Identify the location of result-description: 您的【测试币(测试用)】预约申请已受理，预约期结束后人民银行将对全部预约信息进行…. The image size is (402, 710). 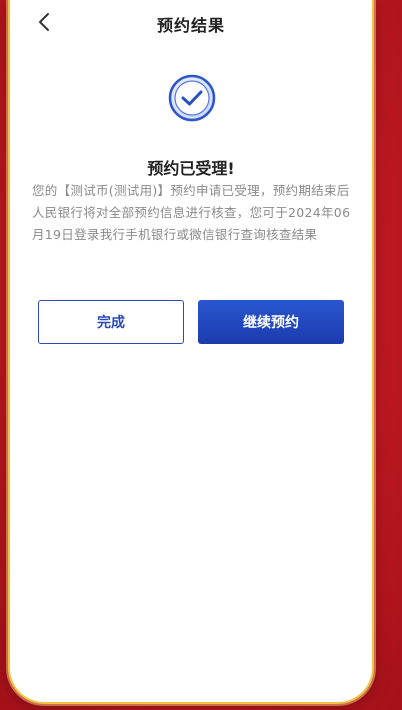
(191, 212).